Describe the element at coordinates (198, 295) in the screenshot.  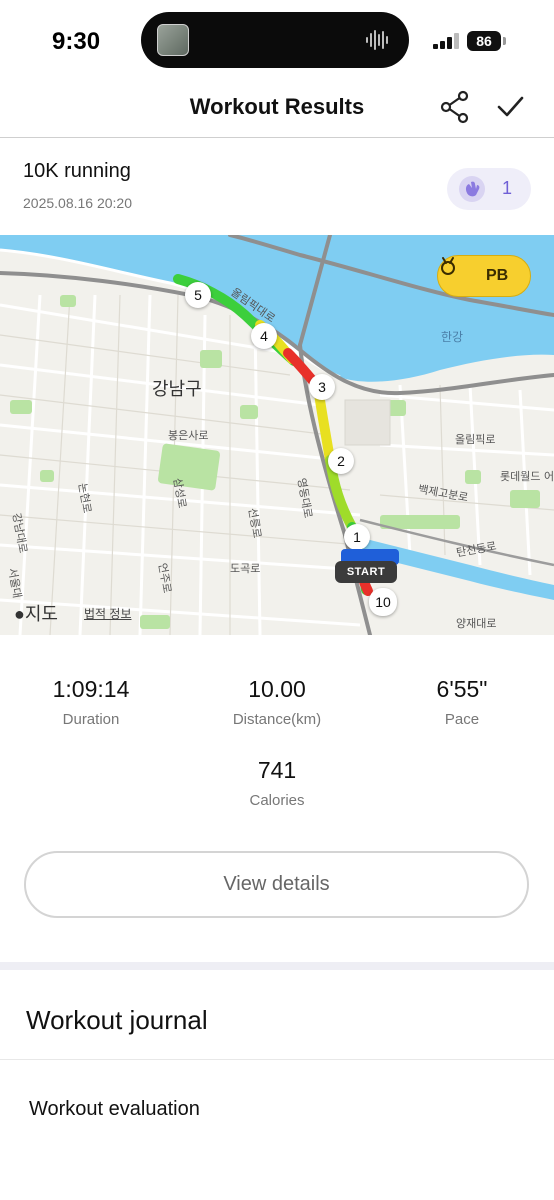
I see `km-marker: 5` at that location.